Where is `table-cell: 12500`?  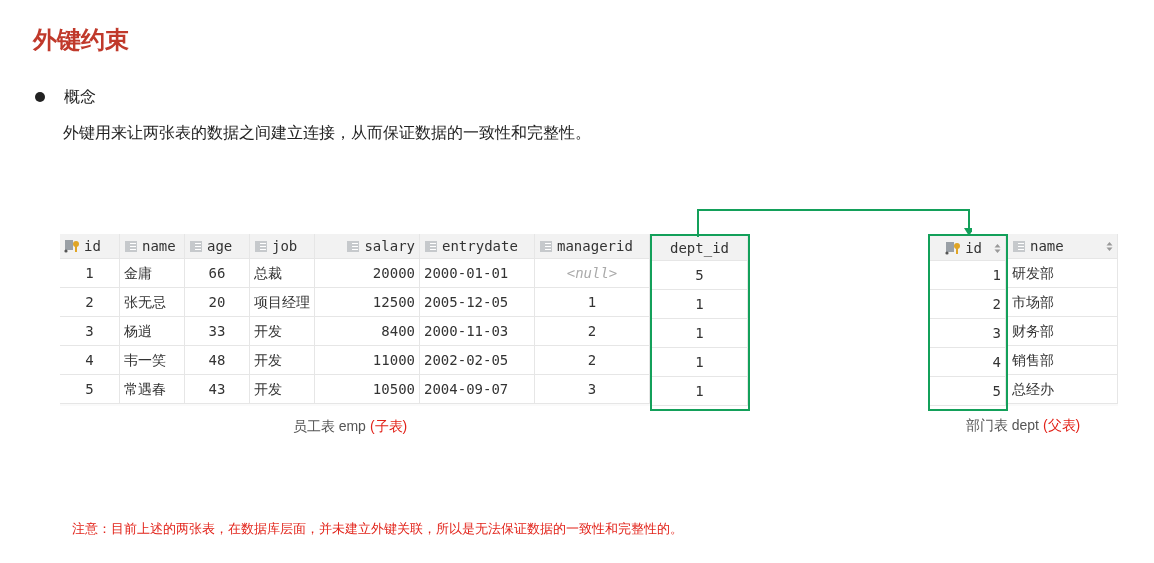 table-cell: 12500 is located at coordinates (367, 302).